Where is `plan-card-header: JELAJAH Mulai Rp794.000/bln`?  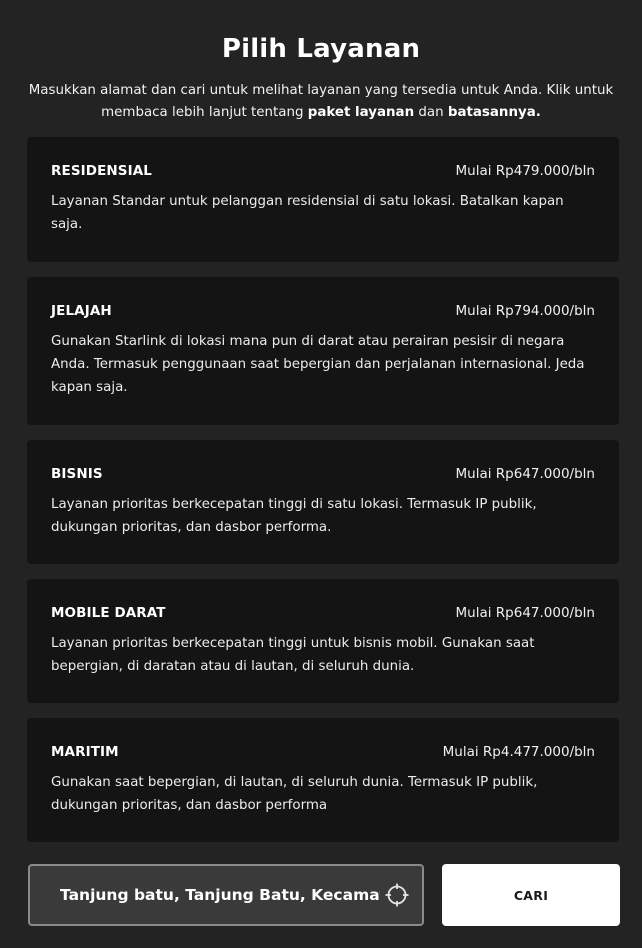 plan-card-header: JELAJAH Mulai Rp794.000/bln is located at coordinates (323, 314).